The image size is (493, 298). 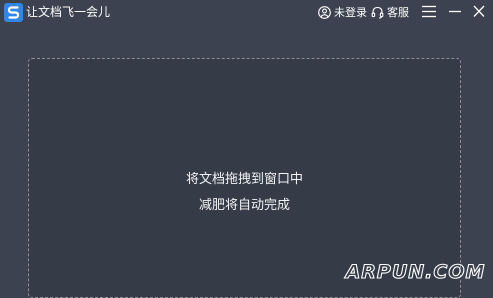 I want to click on headset-icon, so click(x=377, y=12).